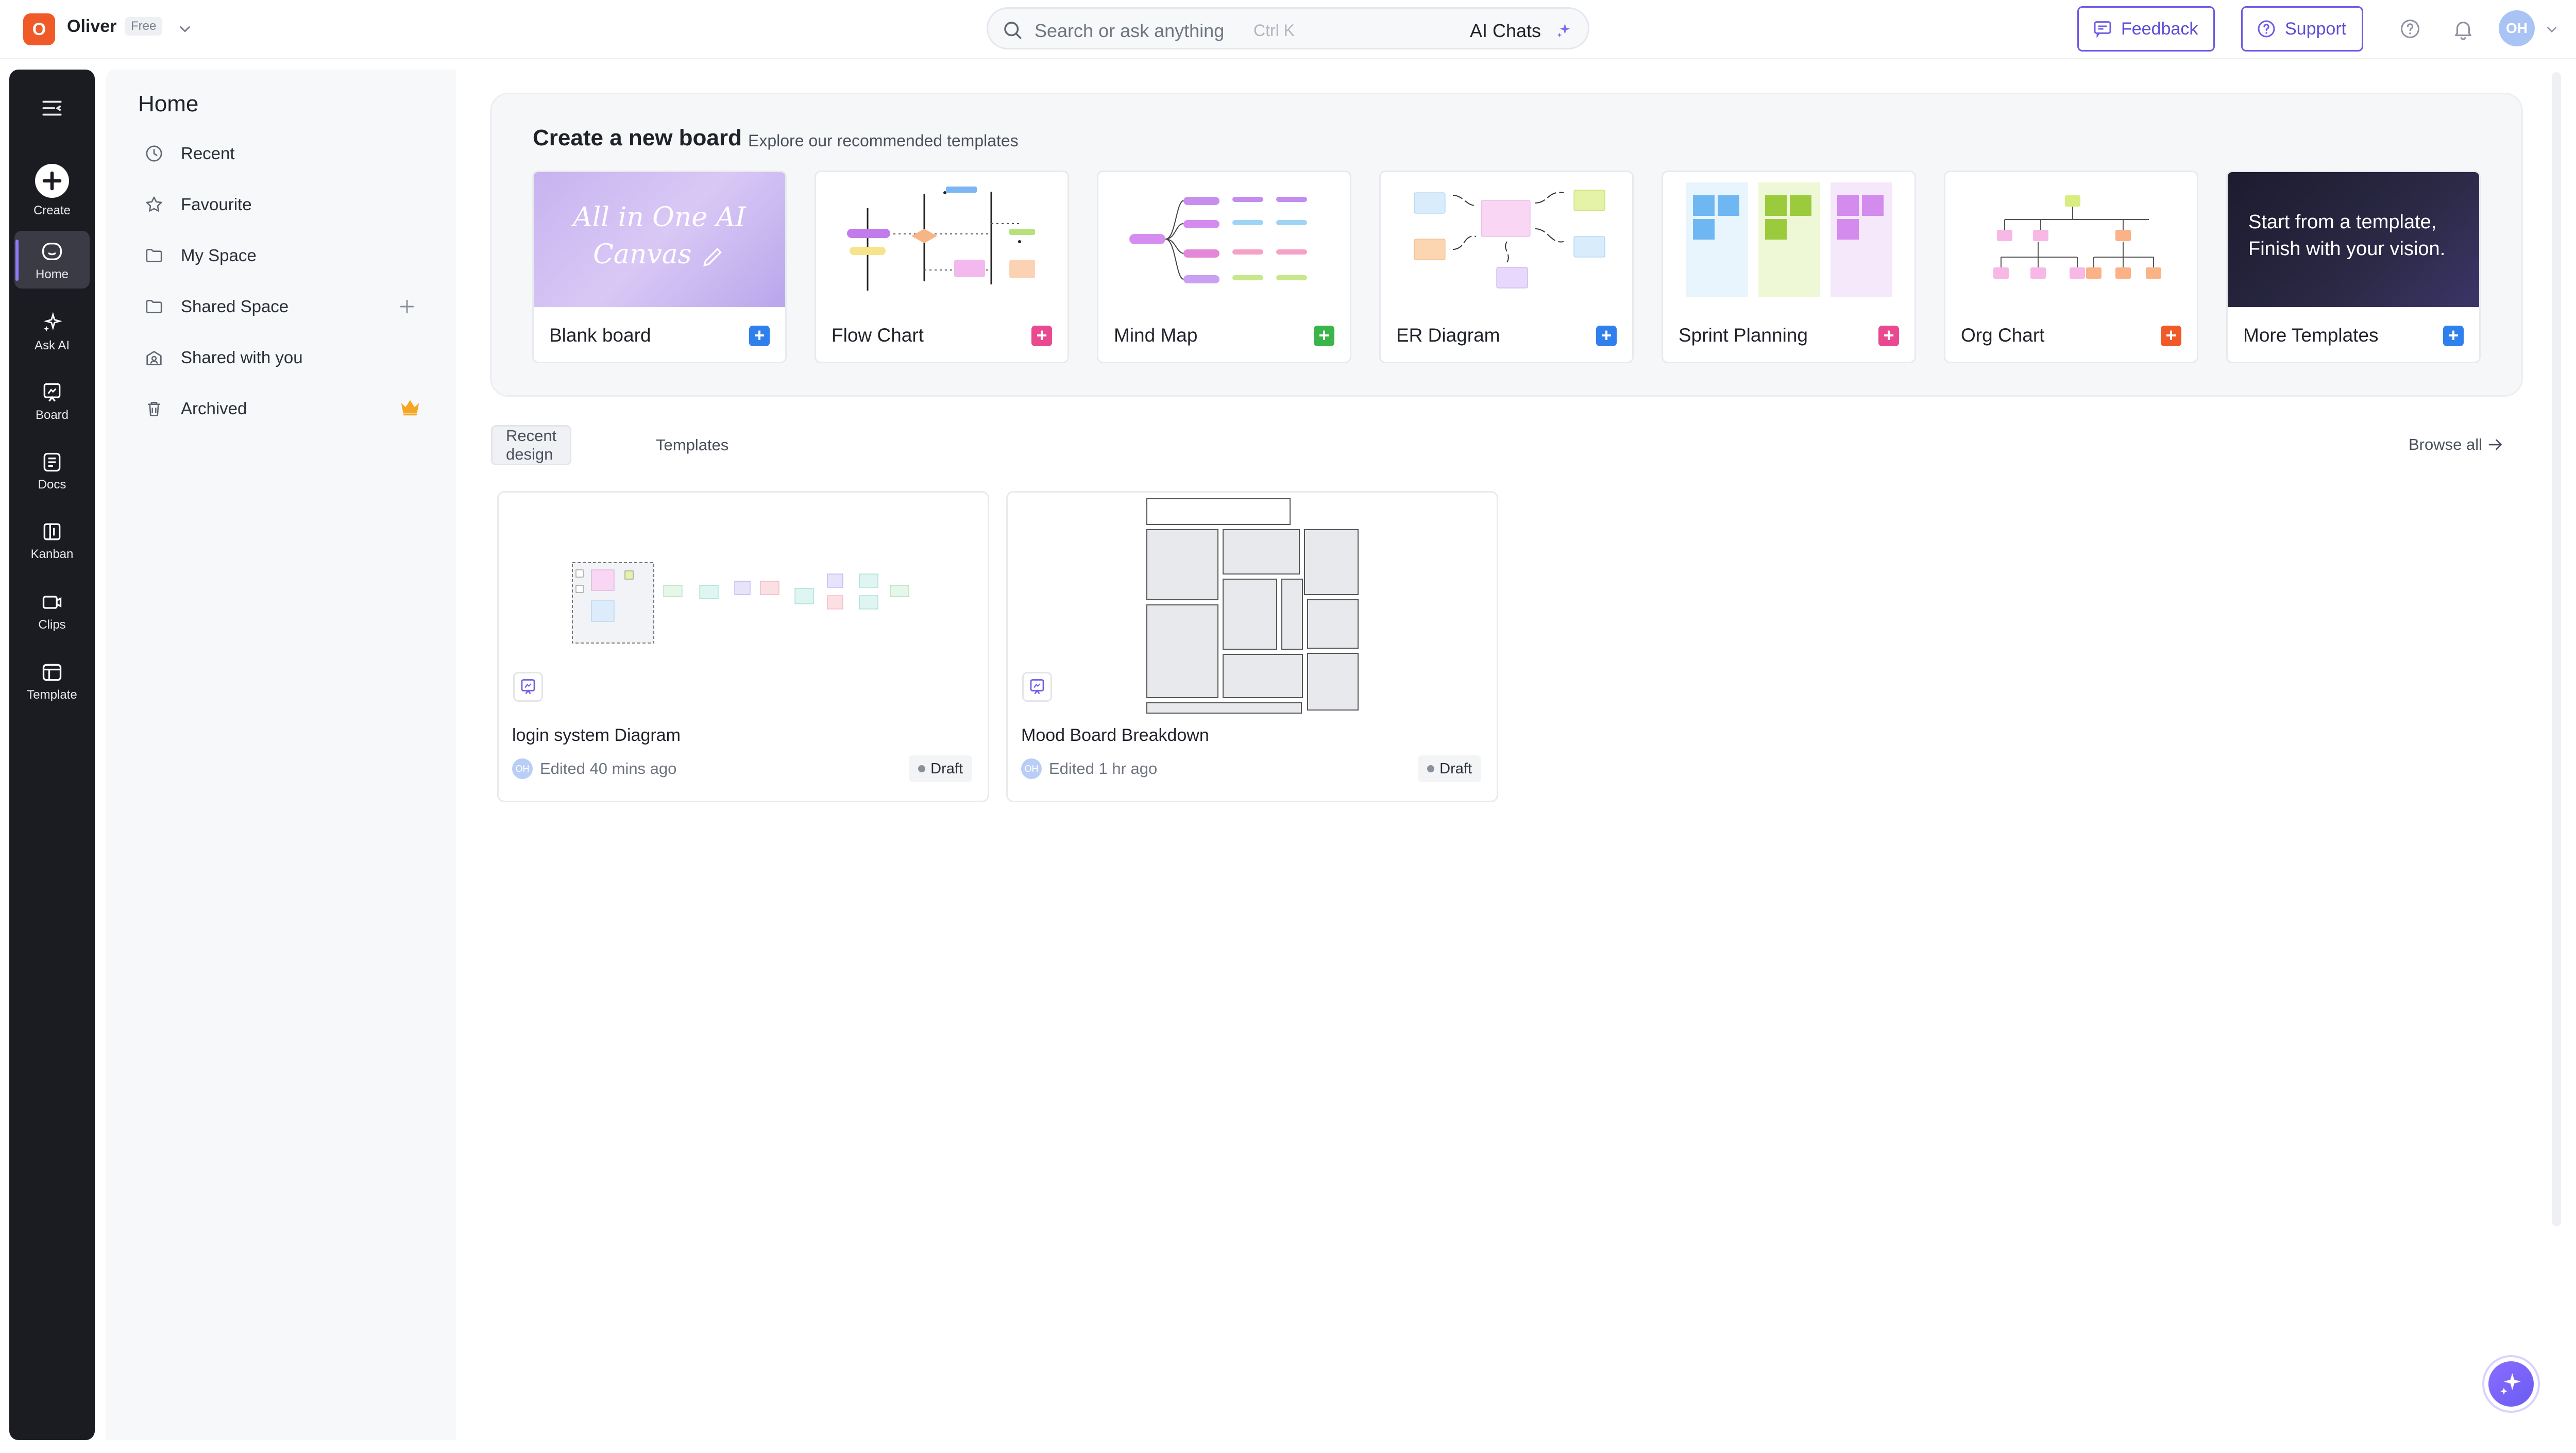 Image resolution: width=2576 pixels, height=1453 pixels. What do you see at coordinates (2159, 29) in the screenshot?
I see `feedback-label: Feedback` at bounding box center [2159, 29].